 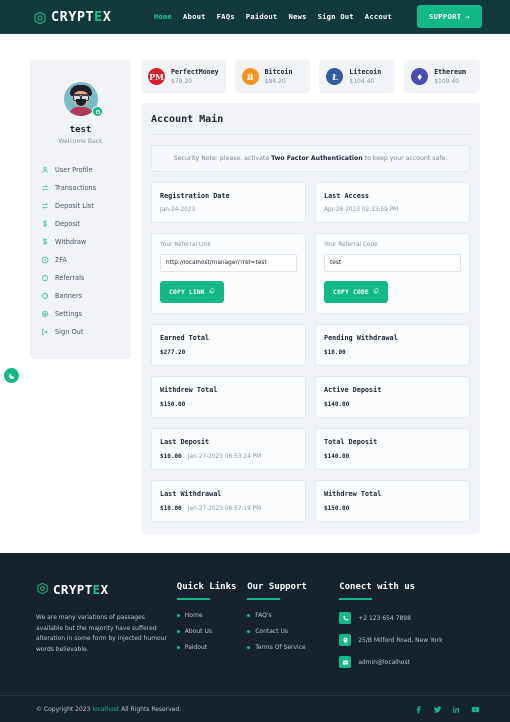 What do you see at coordinates (418, 709) in the screenshot?
I see `facebook-icon` at bounding box center [418, 709].